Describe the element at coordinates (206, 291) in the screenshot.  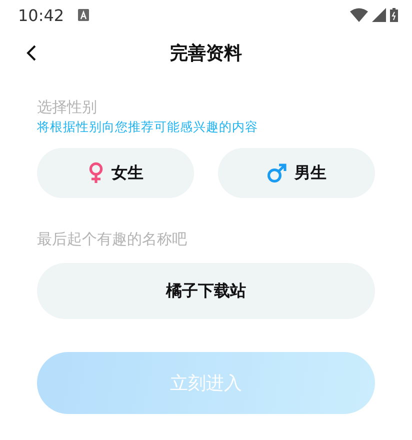
I see `name-field: 橘子下载站` at that location.